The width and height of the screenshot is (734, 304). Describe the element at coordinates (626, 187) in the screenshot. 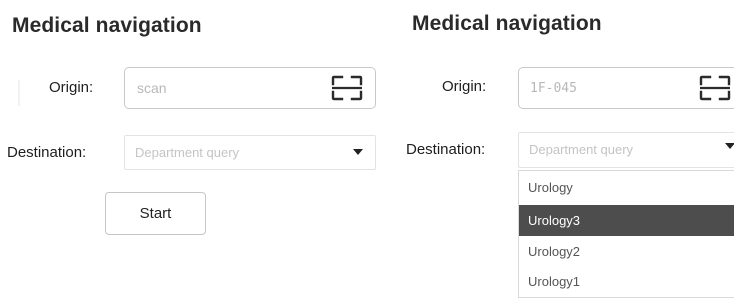

I see `dropdown-option: Urology` at that location.